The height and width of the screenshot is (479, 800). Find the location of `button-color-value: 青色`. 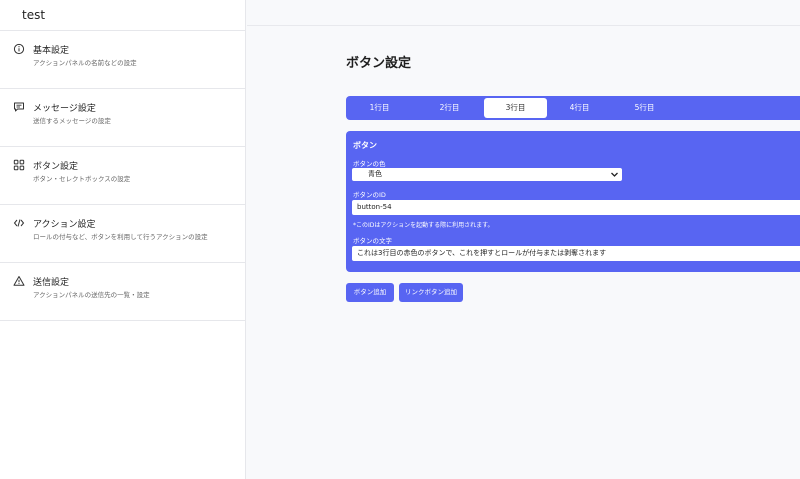

button-color-value: 青色 is located at coordinates (375, 174).